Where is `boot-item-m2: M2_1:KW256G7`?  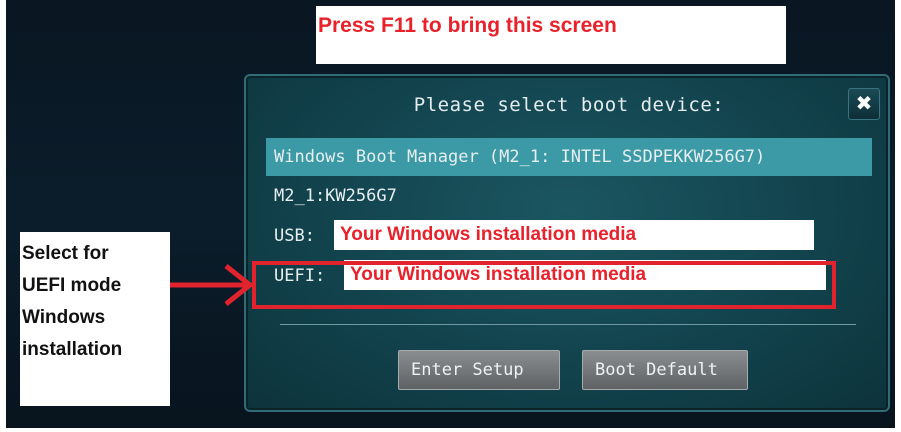
boot-item-m2: M2_1:KW256G7 is located at coordinates (569, 196).